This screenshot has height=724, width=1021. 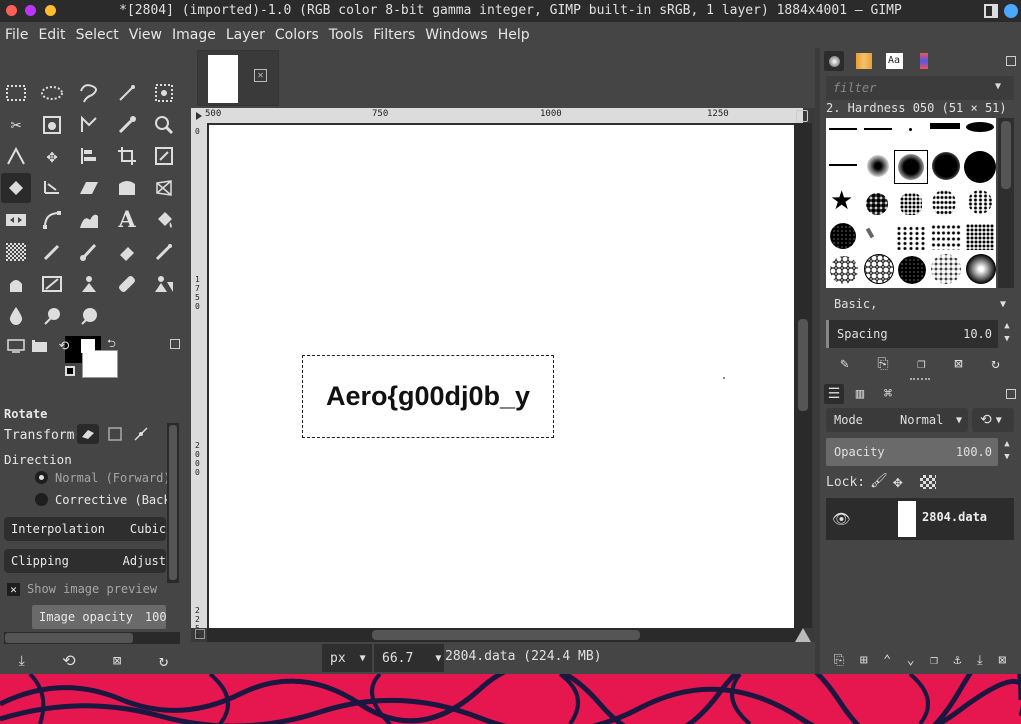 What do you see at coordinates (164, 156) in the screenshot?
I see `unified-transform-icon` at bounding box center [164, 156].